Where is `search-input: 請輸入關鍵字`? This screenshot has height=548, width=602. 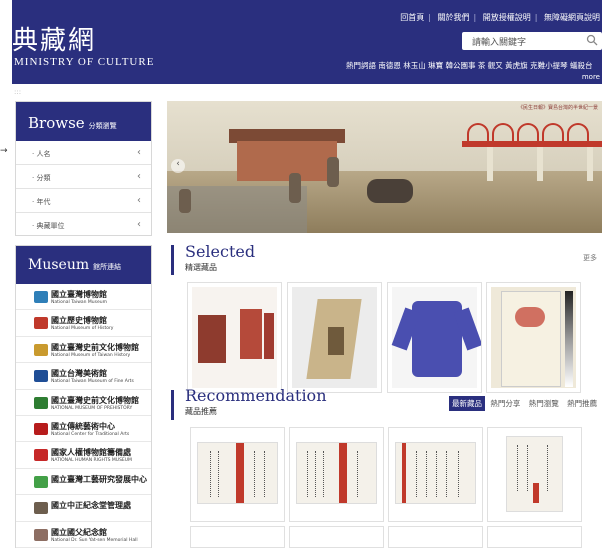
search-input: 請輸入關鍵字 is located at coordinates (499, 41).